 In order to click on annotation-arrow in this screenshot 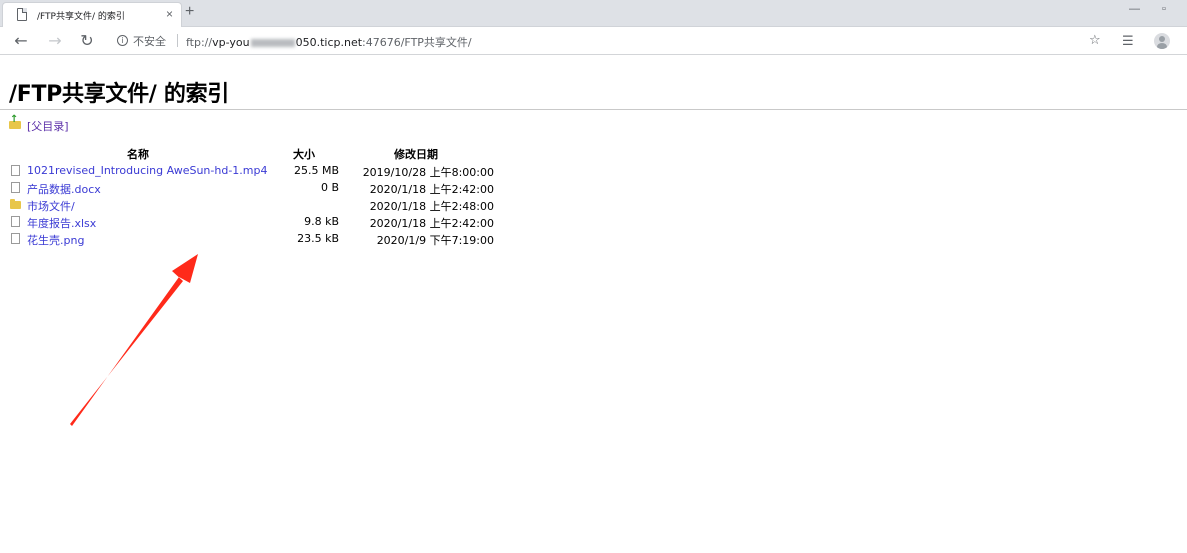, I will do `click(134, 340)`.